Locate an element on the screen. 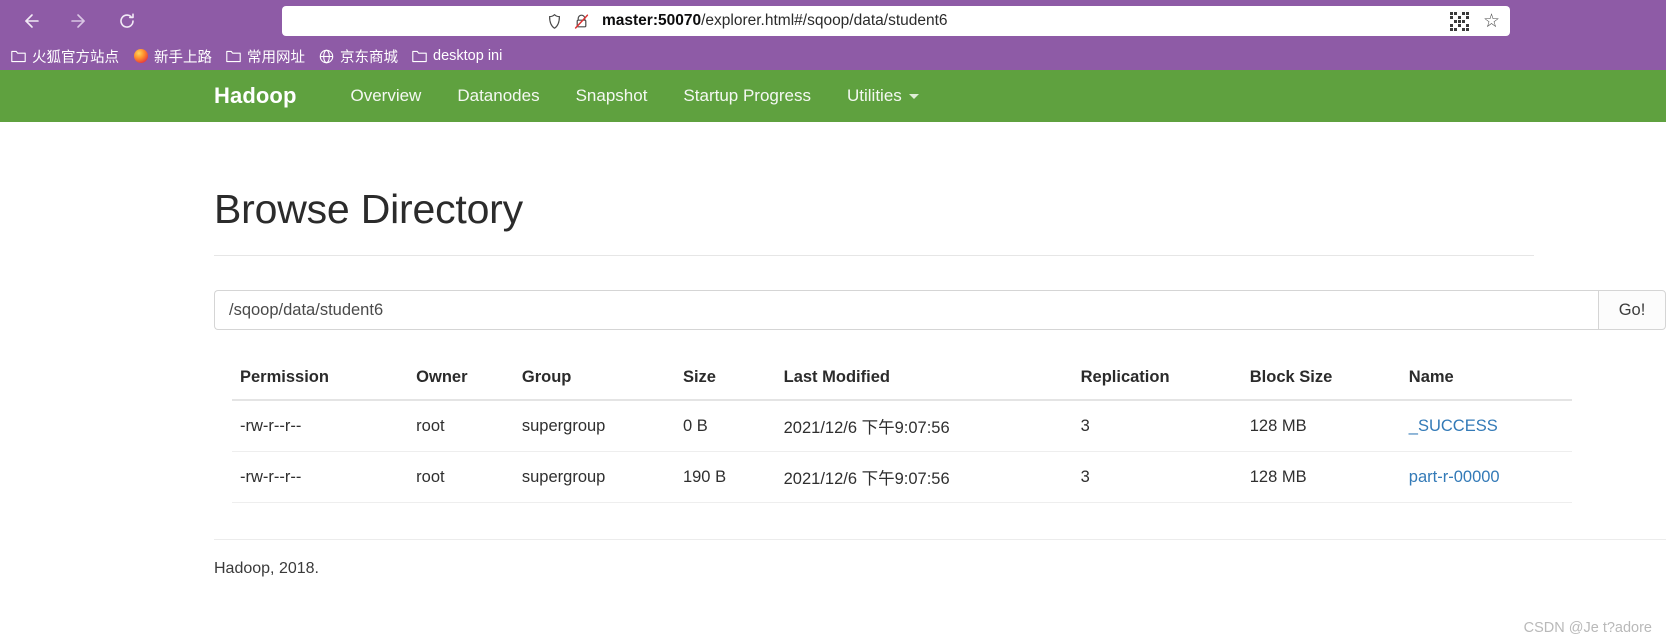  url-path: /explorer.html#/sqoop/data/student6 is located at coordinates (824, 20).